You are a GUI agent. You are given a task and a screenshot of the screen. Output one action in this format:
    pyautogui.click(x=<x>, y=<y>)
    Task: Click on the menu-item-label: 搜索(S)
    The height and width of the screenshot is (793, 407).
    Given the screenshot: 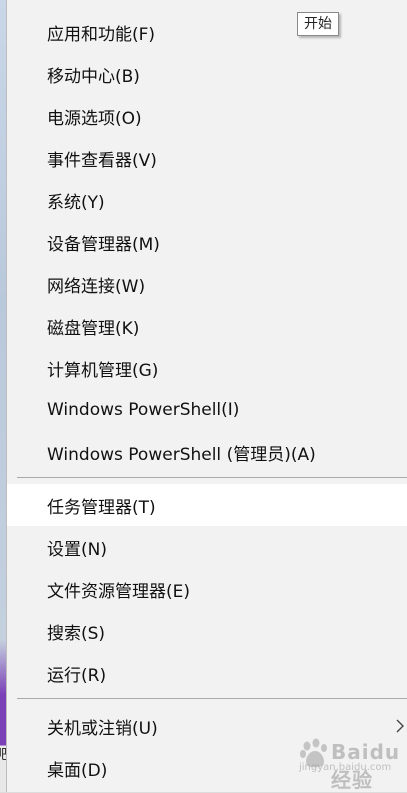 What is the action you would take?
    pyautogui.click(x=76, y=633)
    